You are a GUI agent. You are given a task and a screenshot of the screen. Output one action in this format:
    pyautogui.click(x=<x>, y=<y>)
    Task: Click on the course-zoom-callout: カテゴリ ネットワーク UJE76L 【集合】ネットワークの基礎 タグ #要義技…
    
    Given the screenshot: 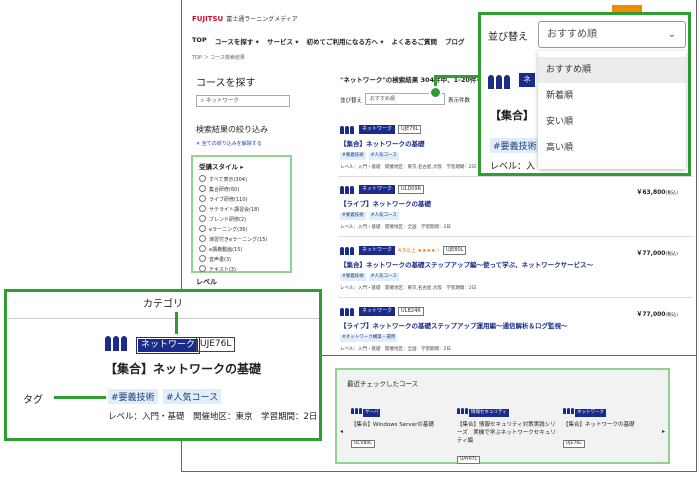 What is the action you would take?
    pyautogui.click(x=163, y=365)
    